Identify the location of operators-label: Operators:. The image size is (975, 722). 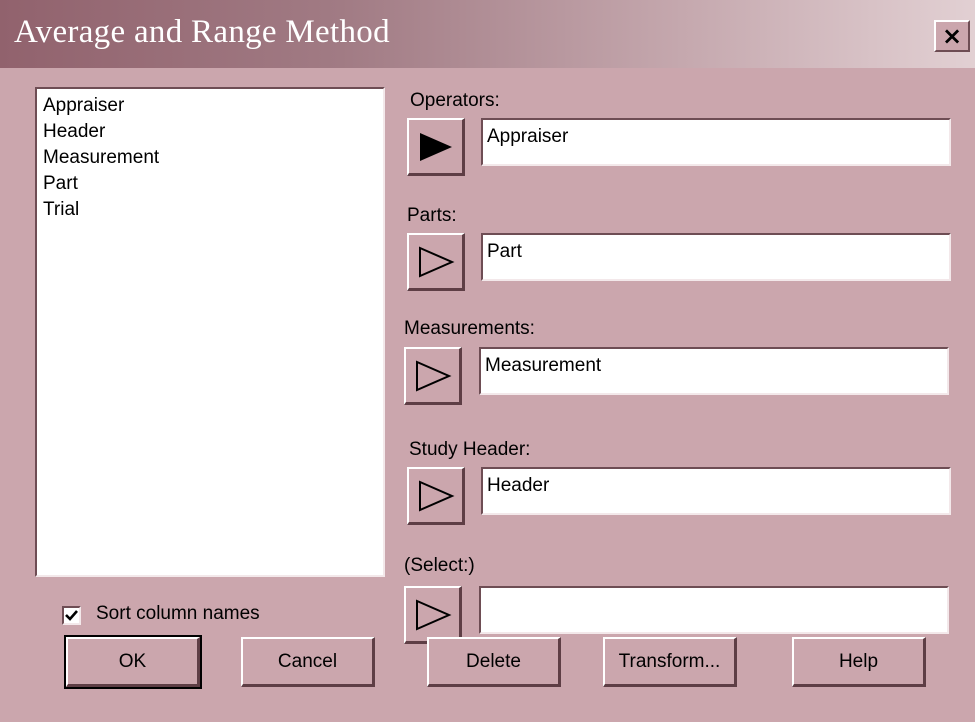
(455, 100).